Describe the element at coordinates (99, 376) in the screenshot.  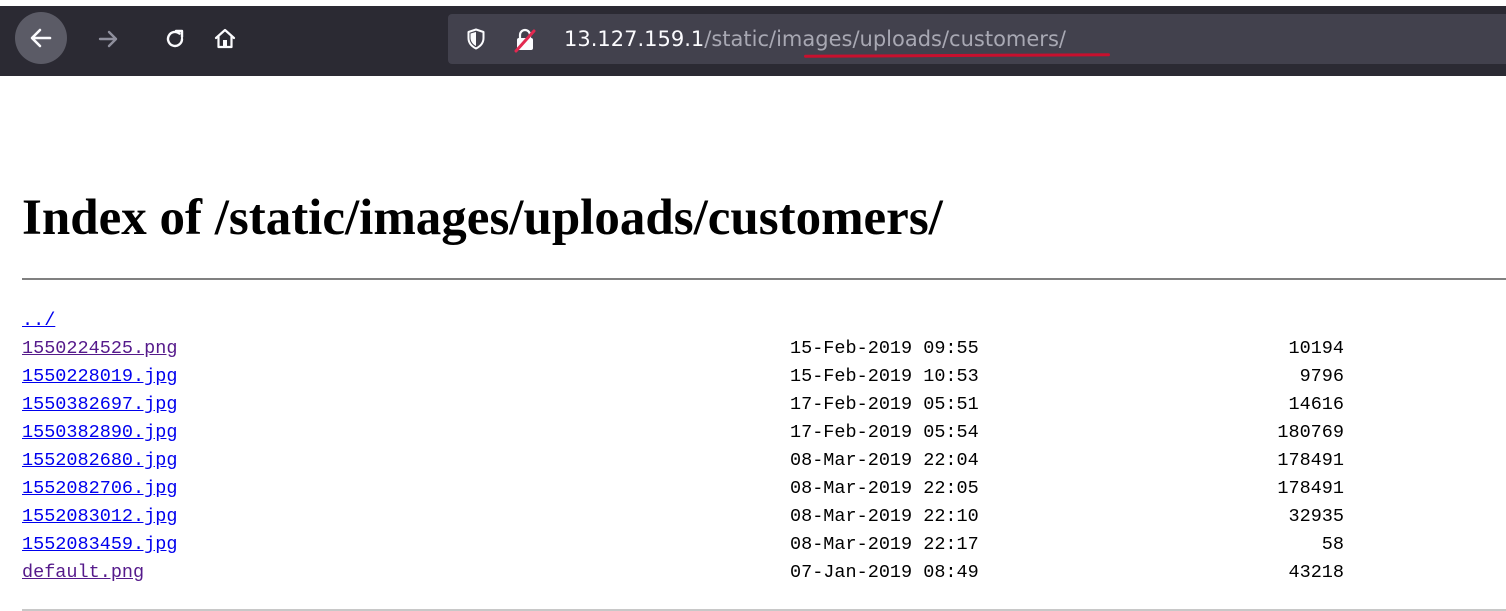
I see `file-link: 1550228019.jpg` at that location.